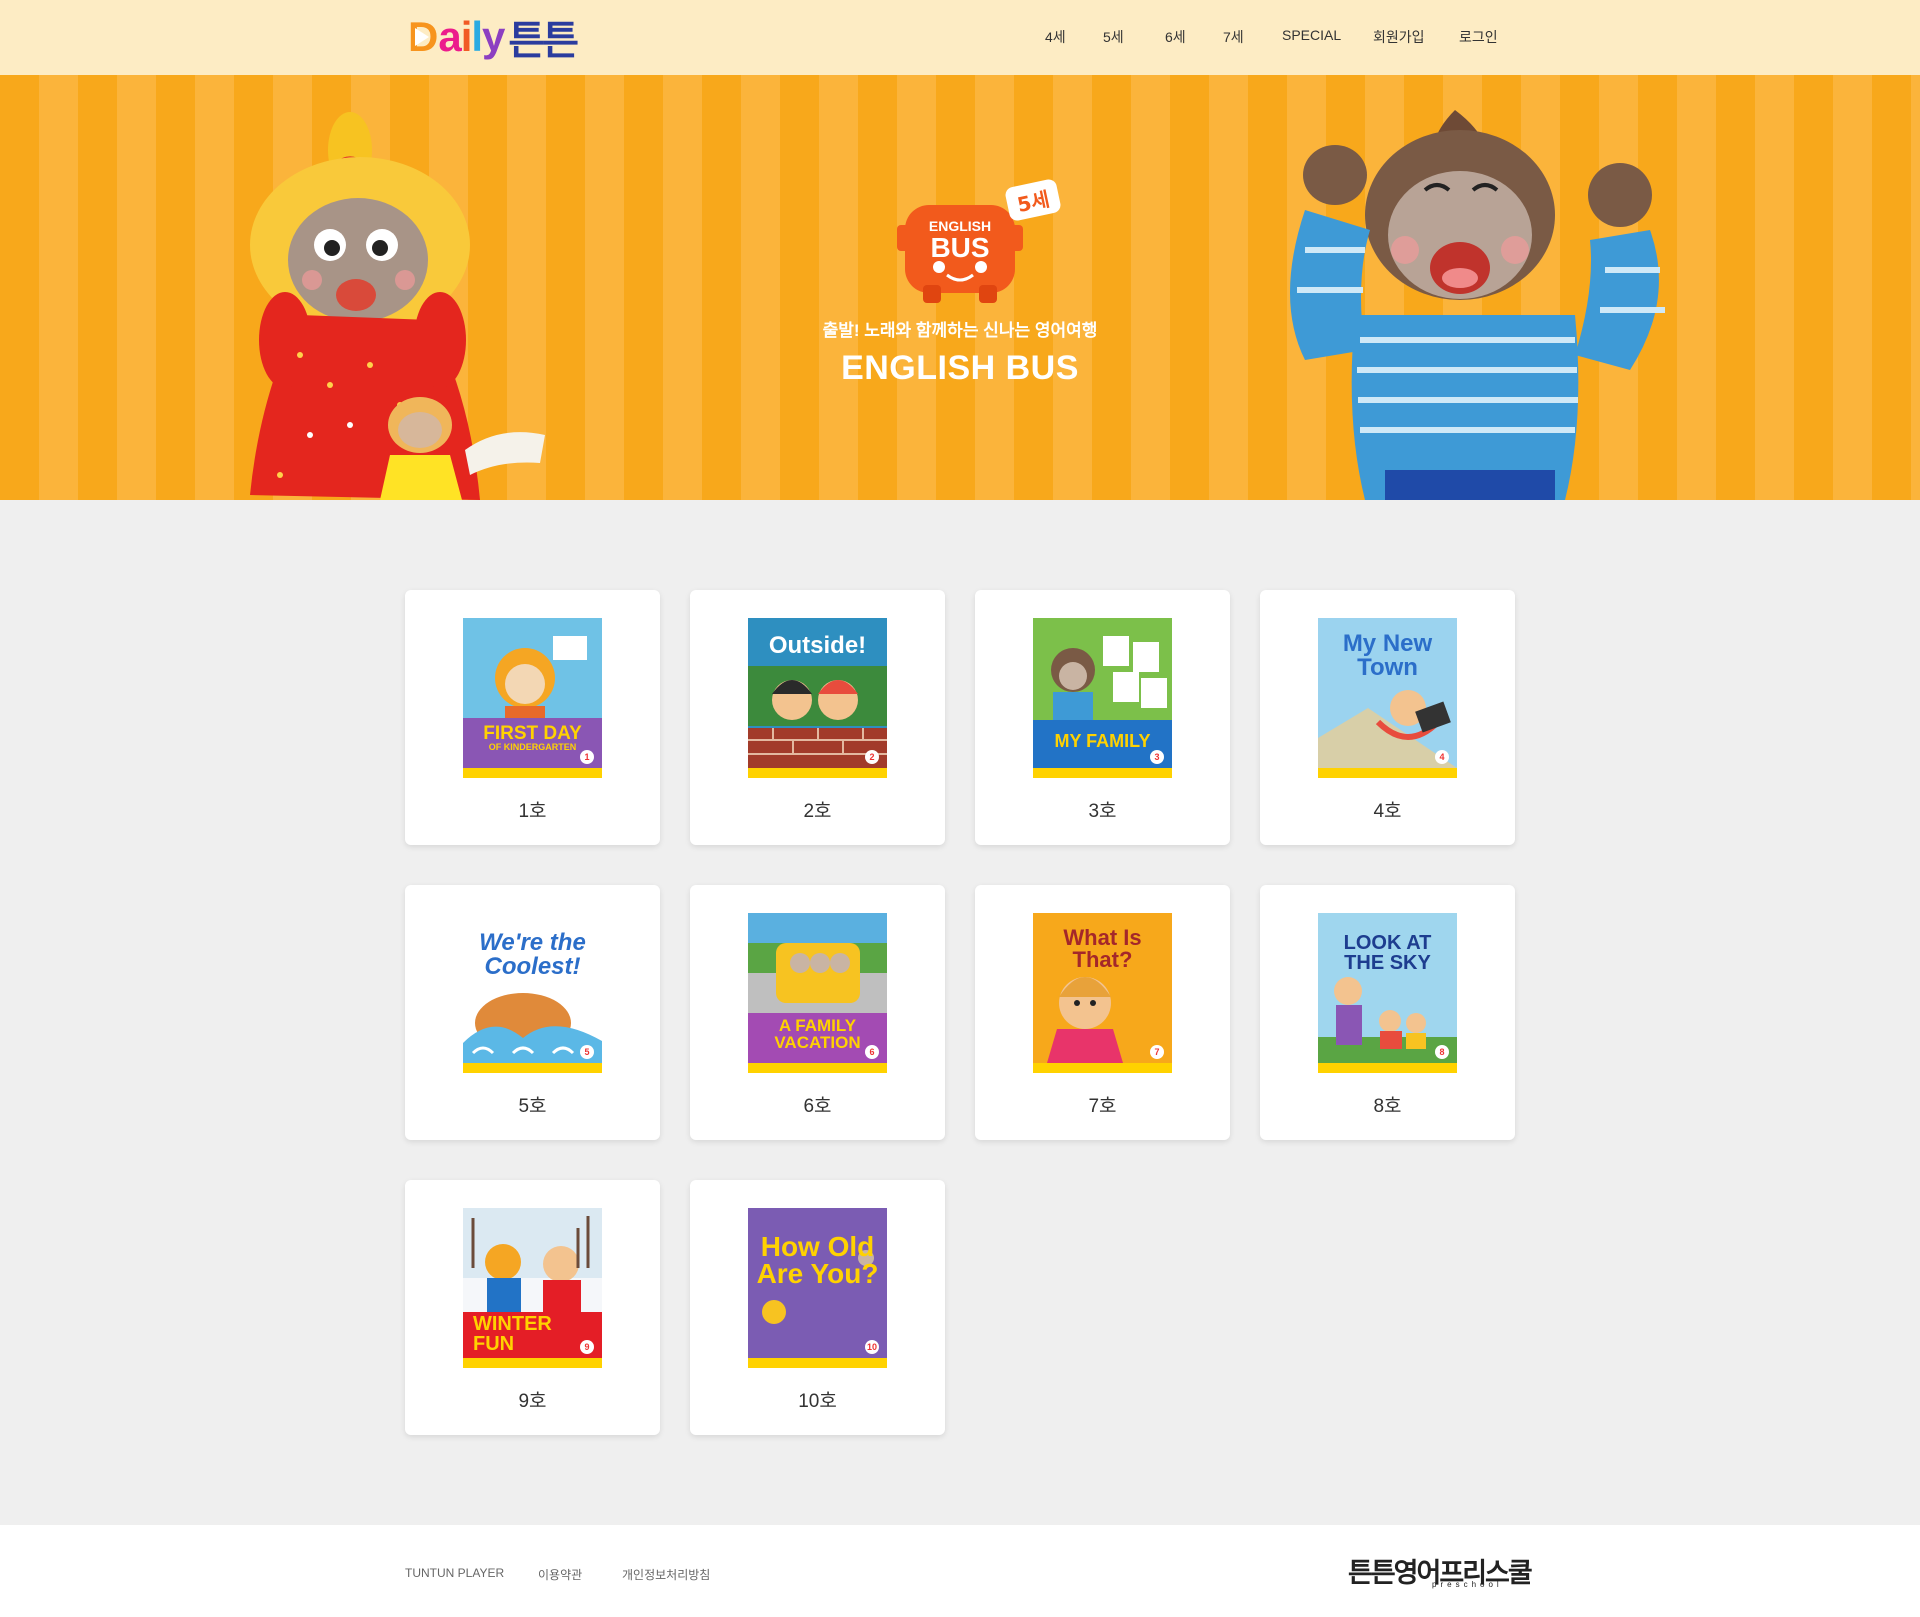 The height and width of the screenshot is (1617, 1920). Describe the element at coordinates (817, 1034) in the screenshot. I see `cover-title: A FAMILY VACATION` at that location.